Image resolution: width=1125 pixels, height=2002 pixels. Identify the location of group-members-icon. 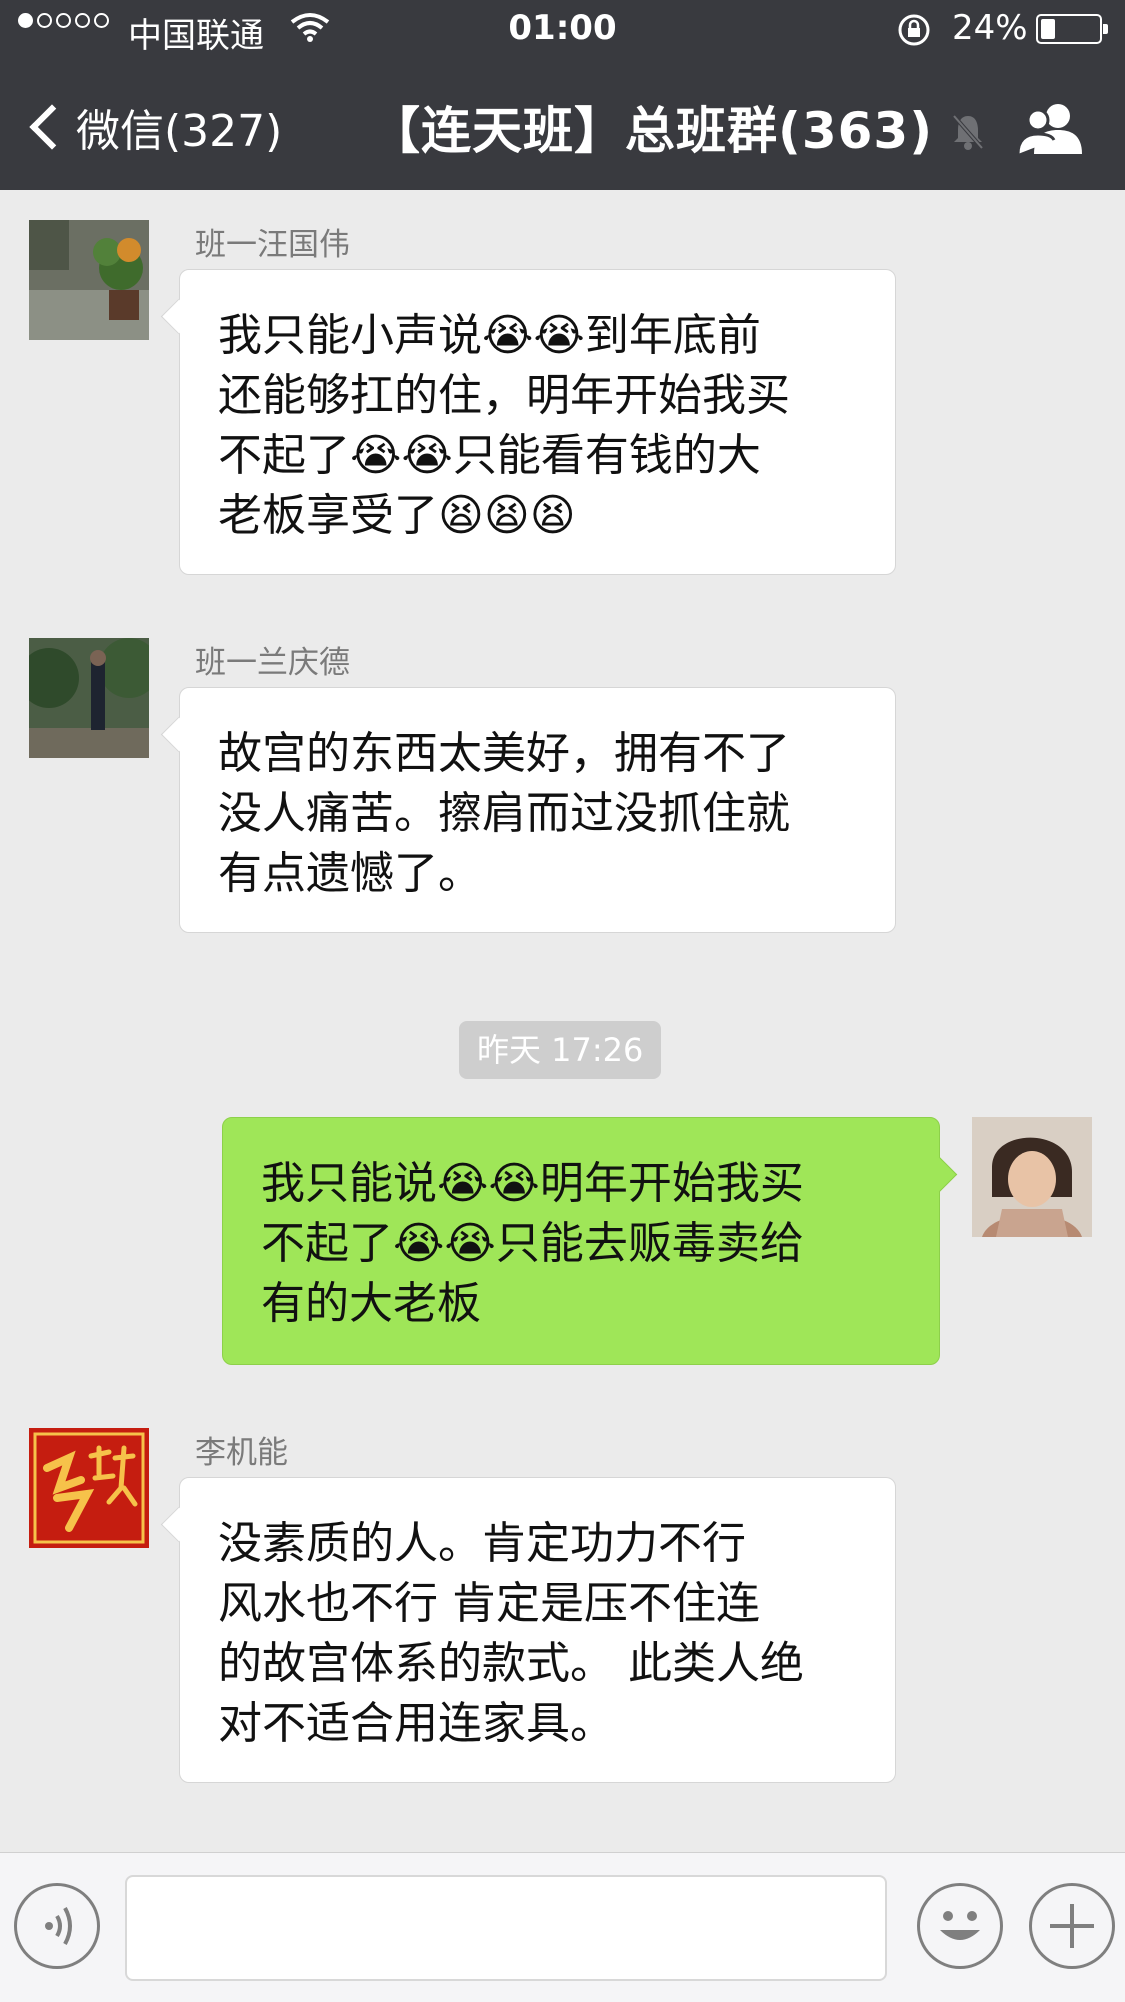
(1051, 130).